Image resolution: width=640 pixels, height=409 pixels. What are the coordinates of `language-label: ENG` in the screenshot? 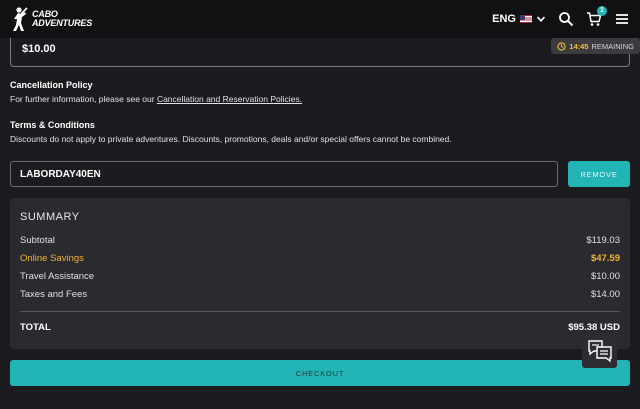 It's located at (504, 19).